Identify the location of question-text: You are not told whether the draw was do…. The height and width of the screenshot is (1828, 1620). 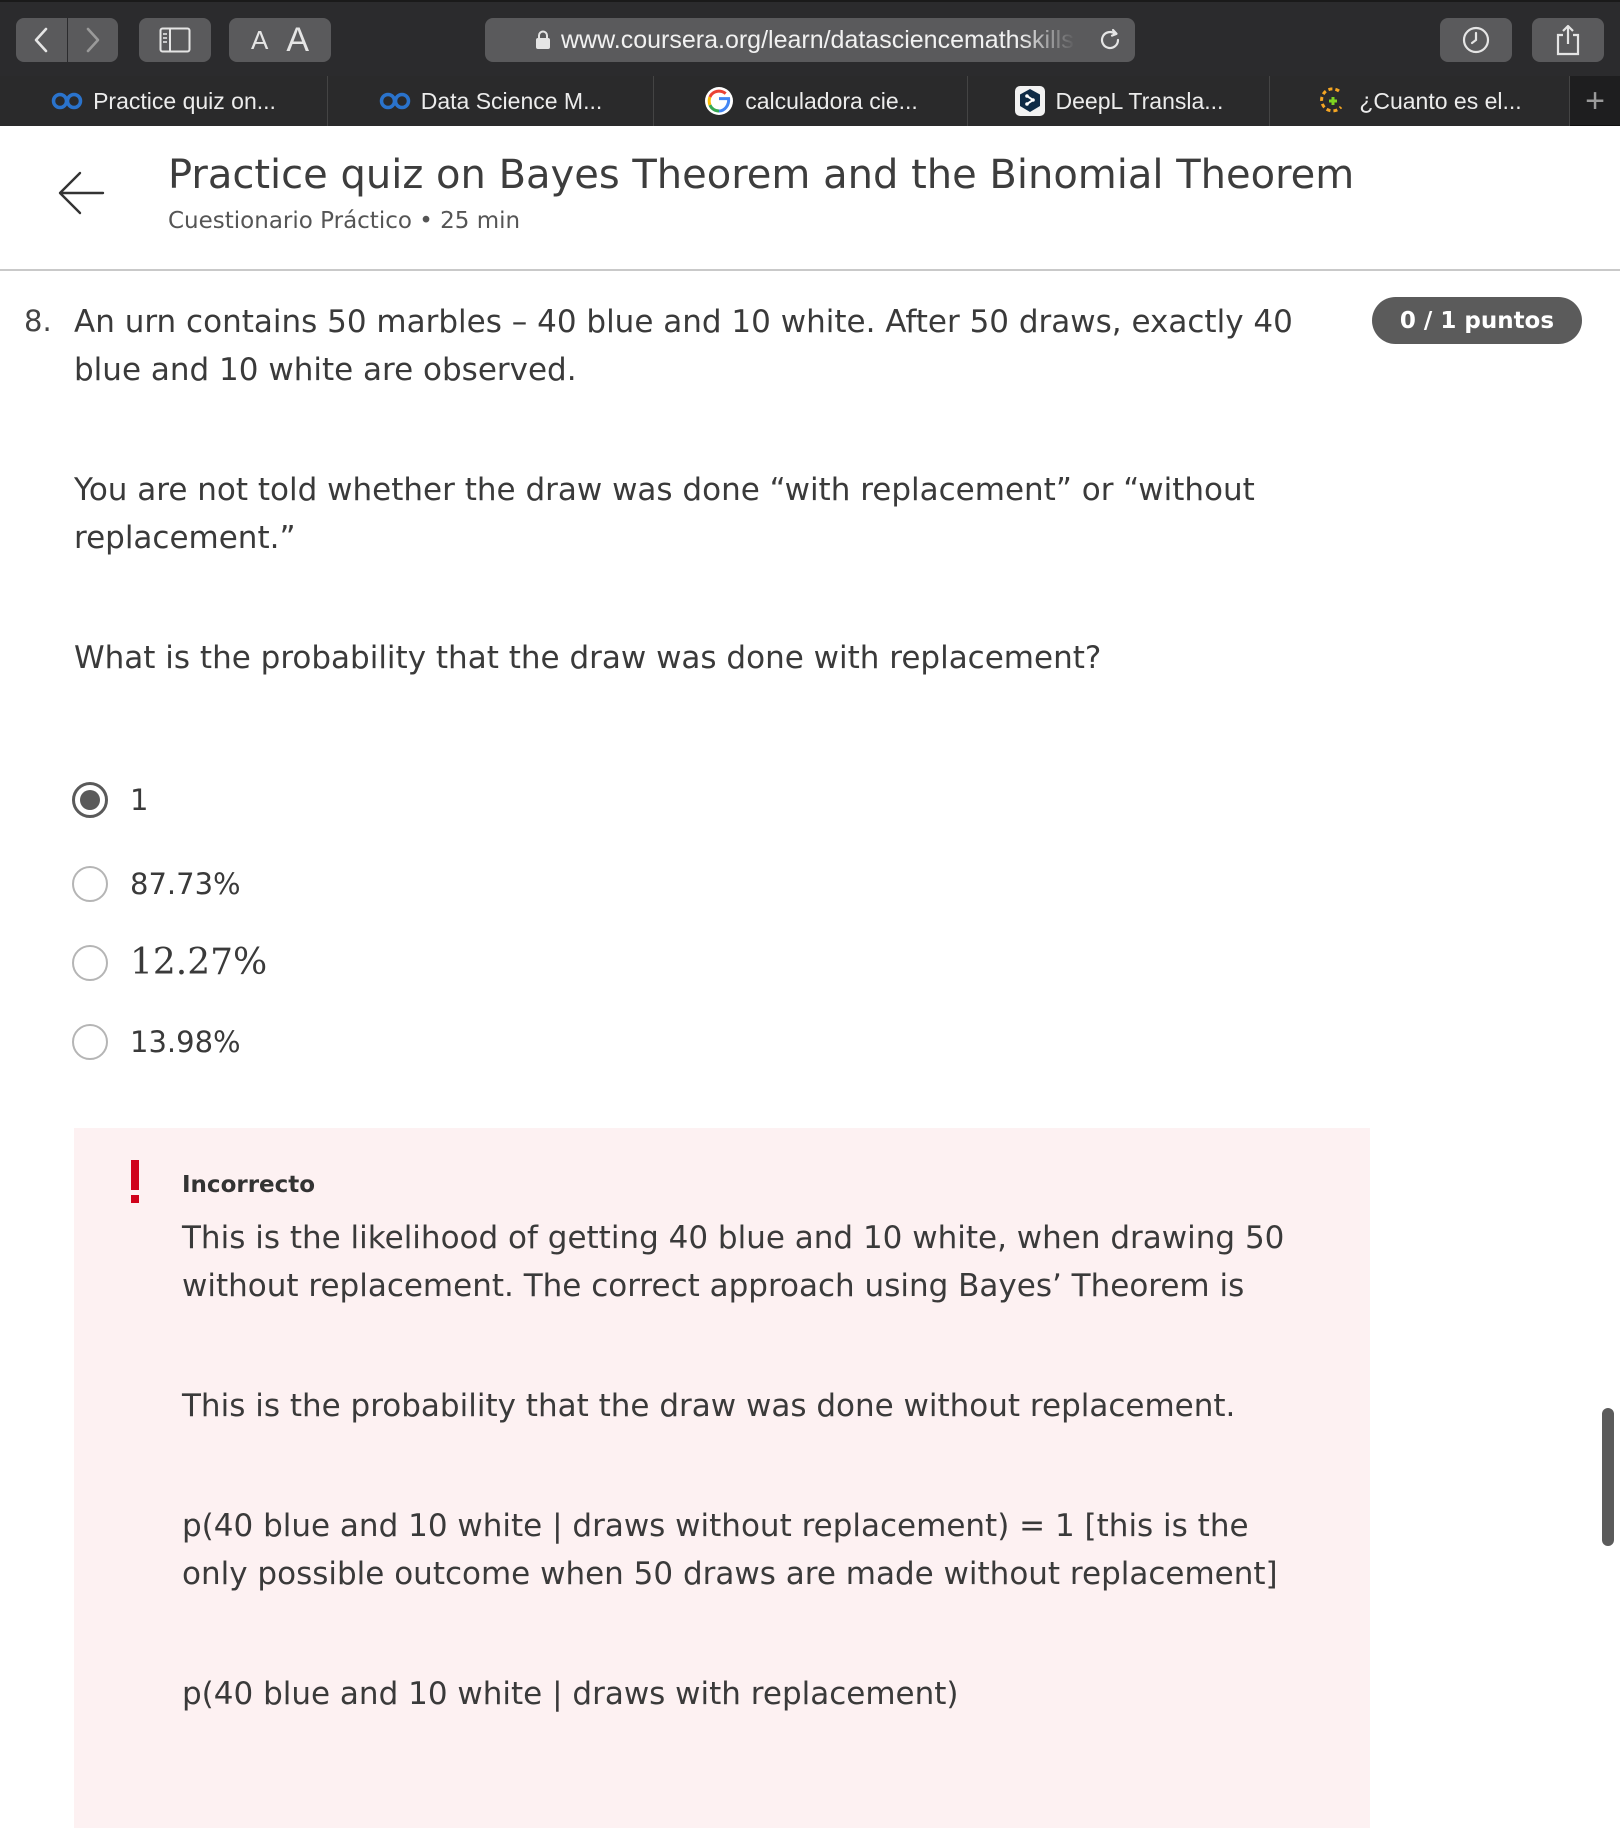
(664, 514).